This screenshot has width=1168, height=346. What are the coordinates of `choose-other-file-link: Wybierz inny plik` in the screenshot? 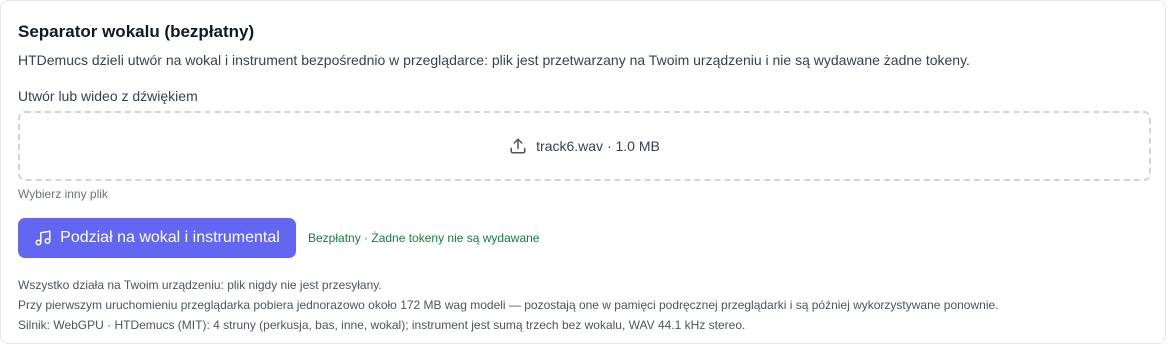 It's located at (63, 194).